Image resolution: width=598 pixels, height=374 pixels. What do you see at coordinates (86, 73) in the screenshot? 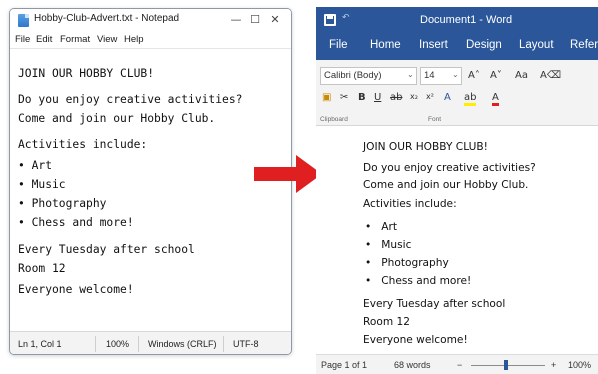
I see `text-line: JOIN OUR HOBBY CLUB!` at bounding box center [86, 73].